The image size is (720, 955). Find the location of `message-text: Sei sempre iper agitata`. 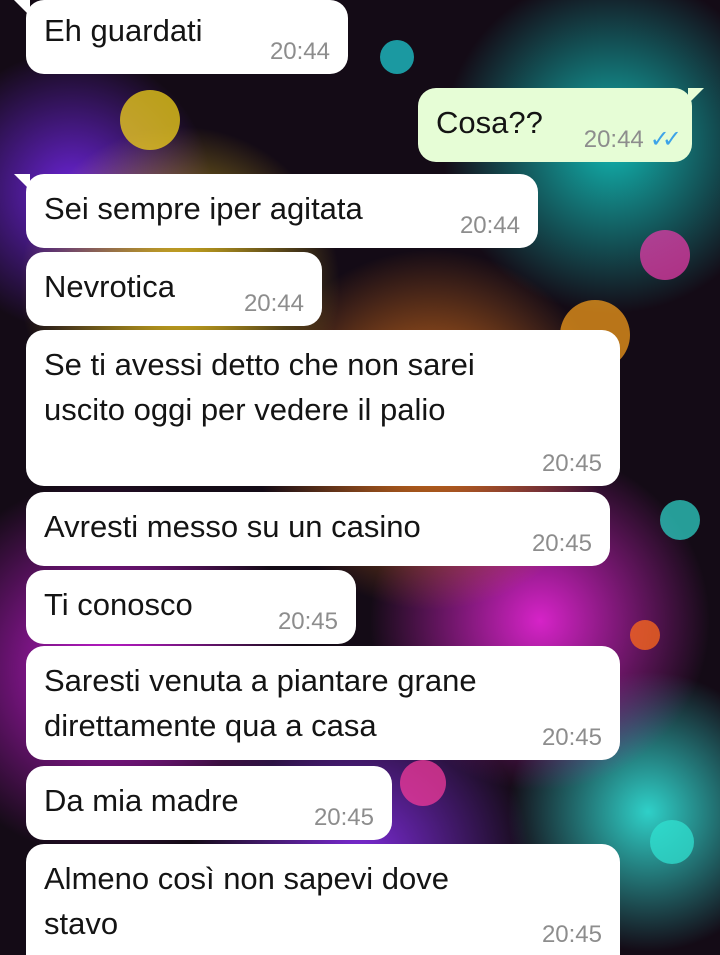

message-text: Sei sempre iper agitata is located at coordinates (203, 208).